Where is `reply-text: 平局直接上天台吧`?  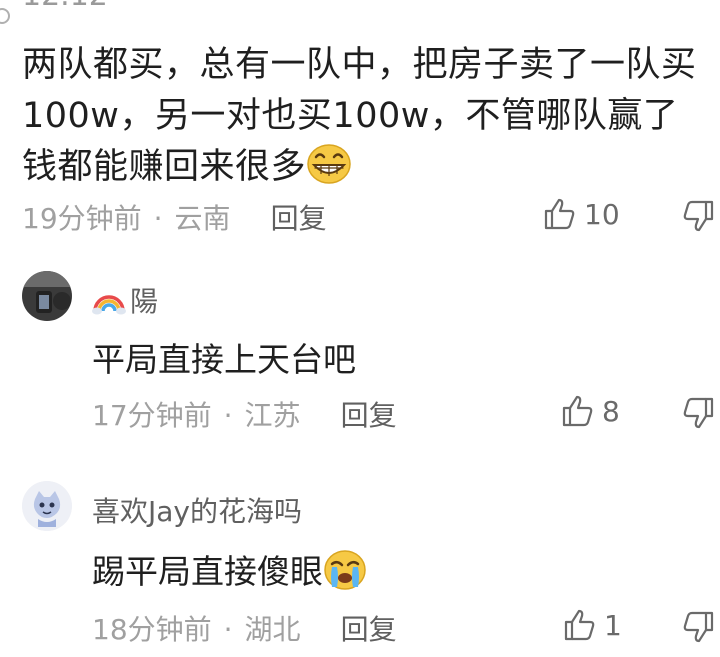 reply-text: 平局直接上天台吧 is located at coordinates (224, 359).